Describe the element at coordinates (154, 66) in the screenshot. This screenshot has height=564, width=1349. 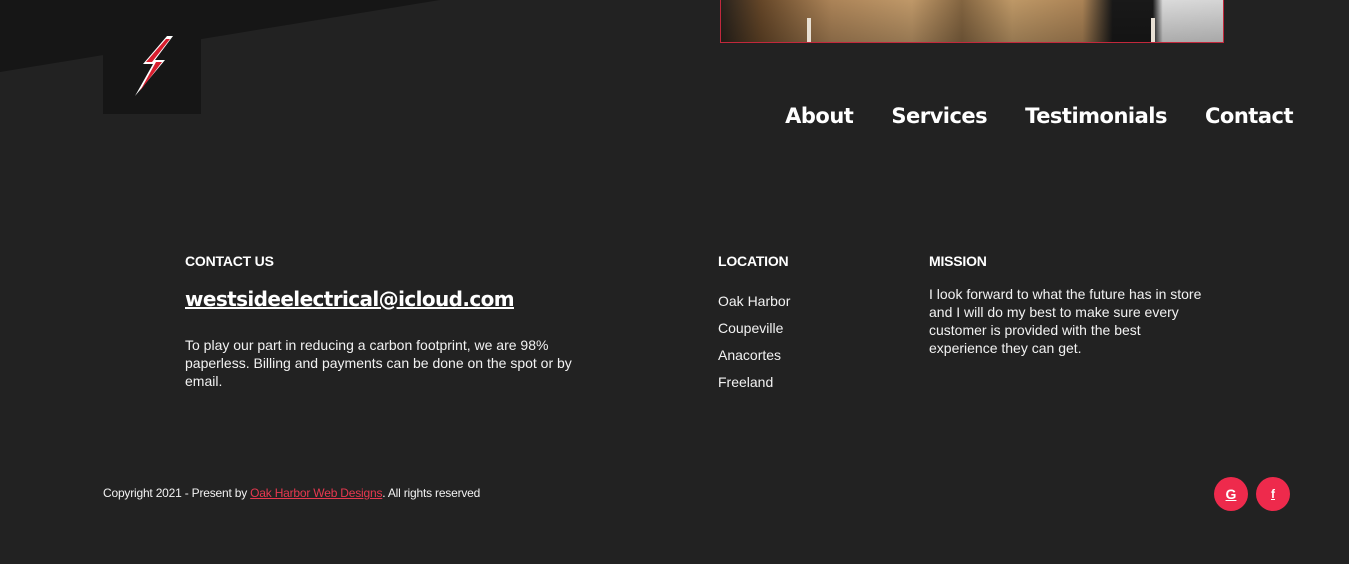
I see `lightning-bolt-icon` at that location.